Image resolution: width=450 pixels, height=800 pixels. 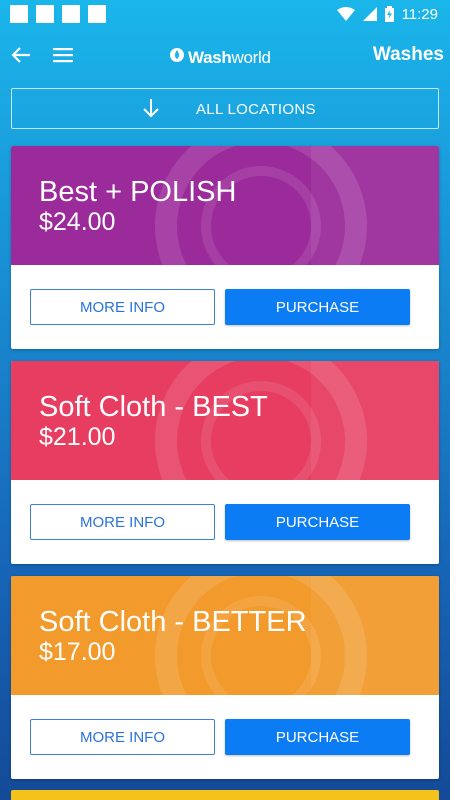 What do you see at coordinates (77, 437) in the screenshot?
I see `wash-price: $21.00` at bounding box center [77, 437].